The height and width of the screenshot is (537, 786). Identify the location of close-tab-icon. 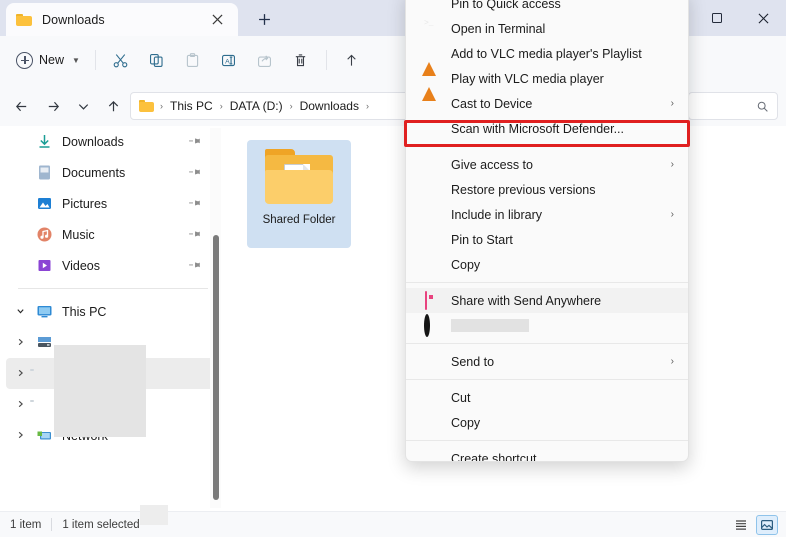
(217, 20).